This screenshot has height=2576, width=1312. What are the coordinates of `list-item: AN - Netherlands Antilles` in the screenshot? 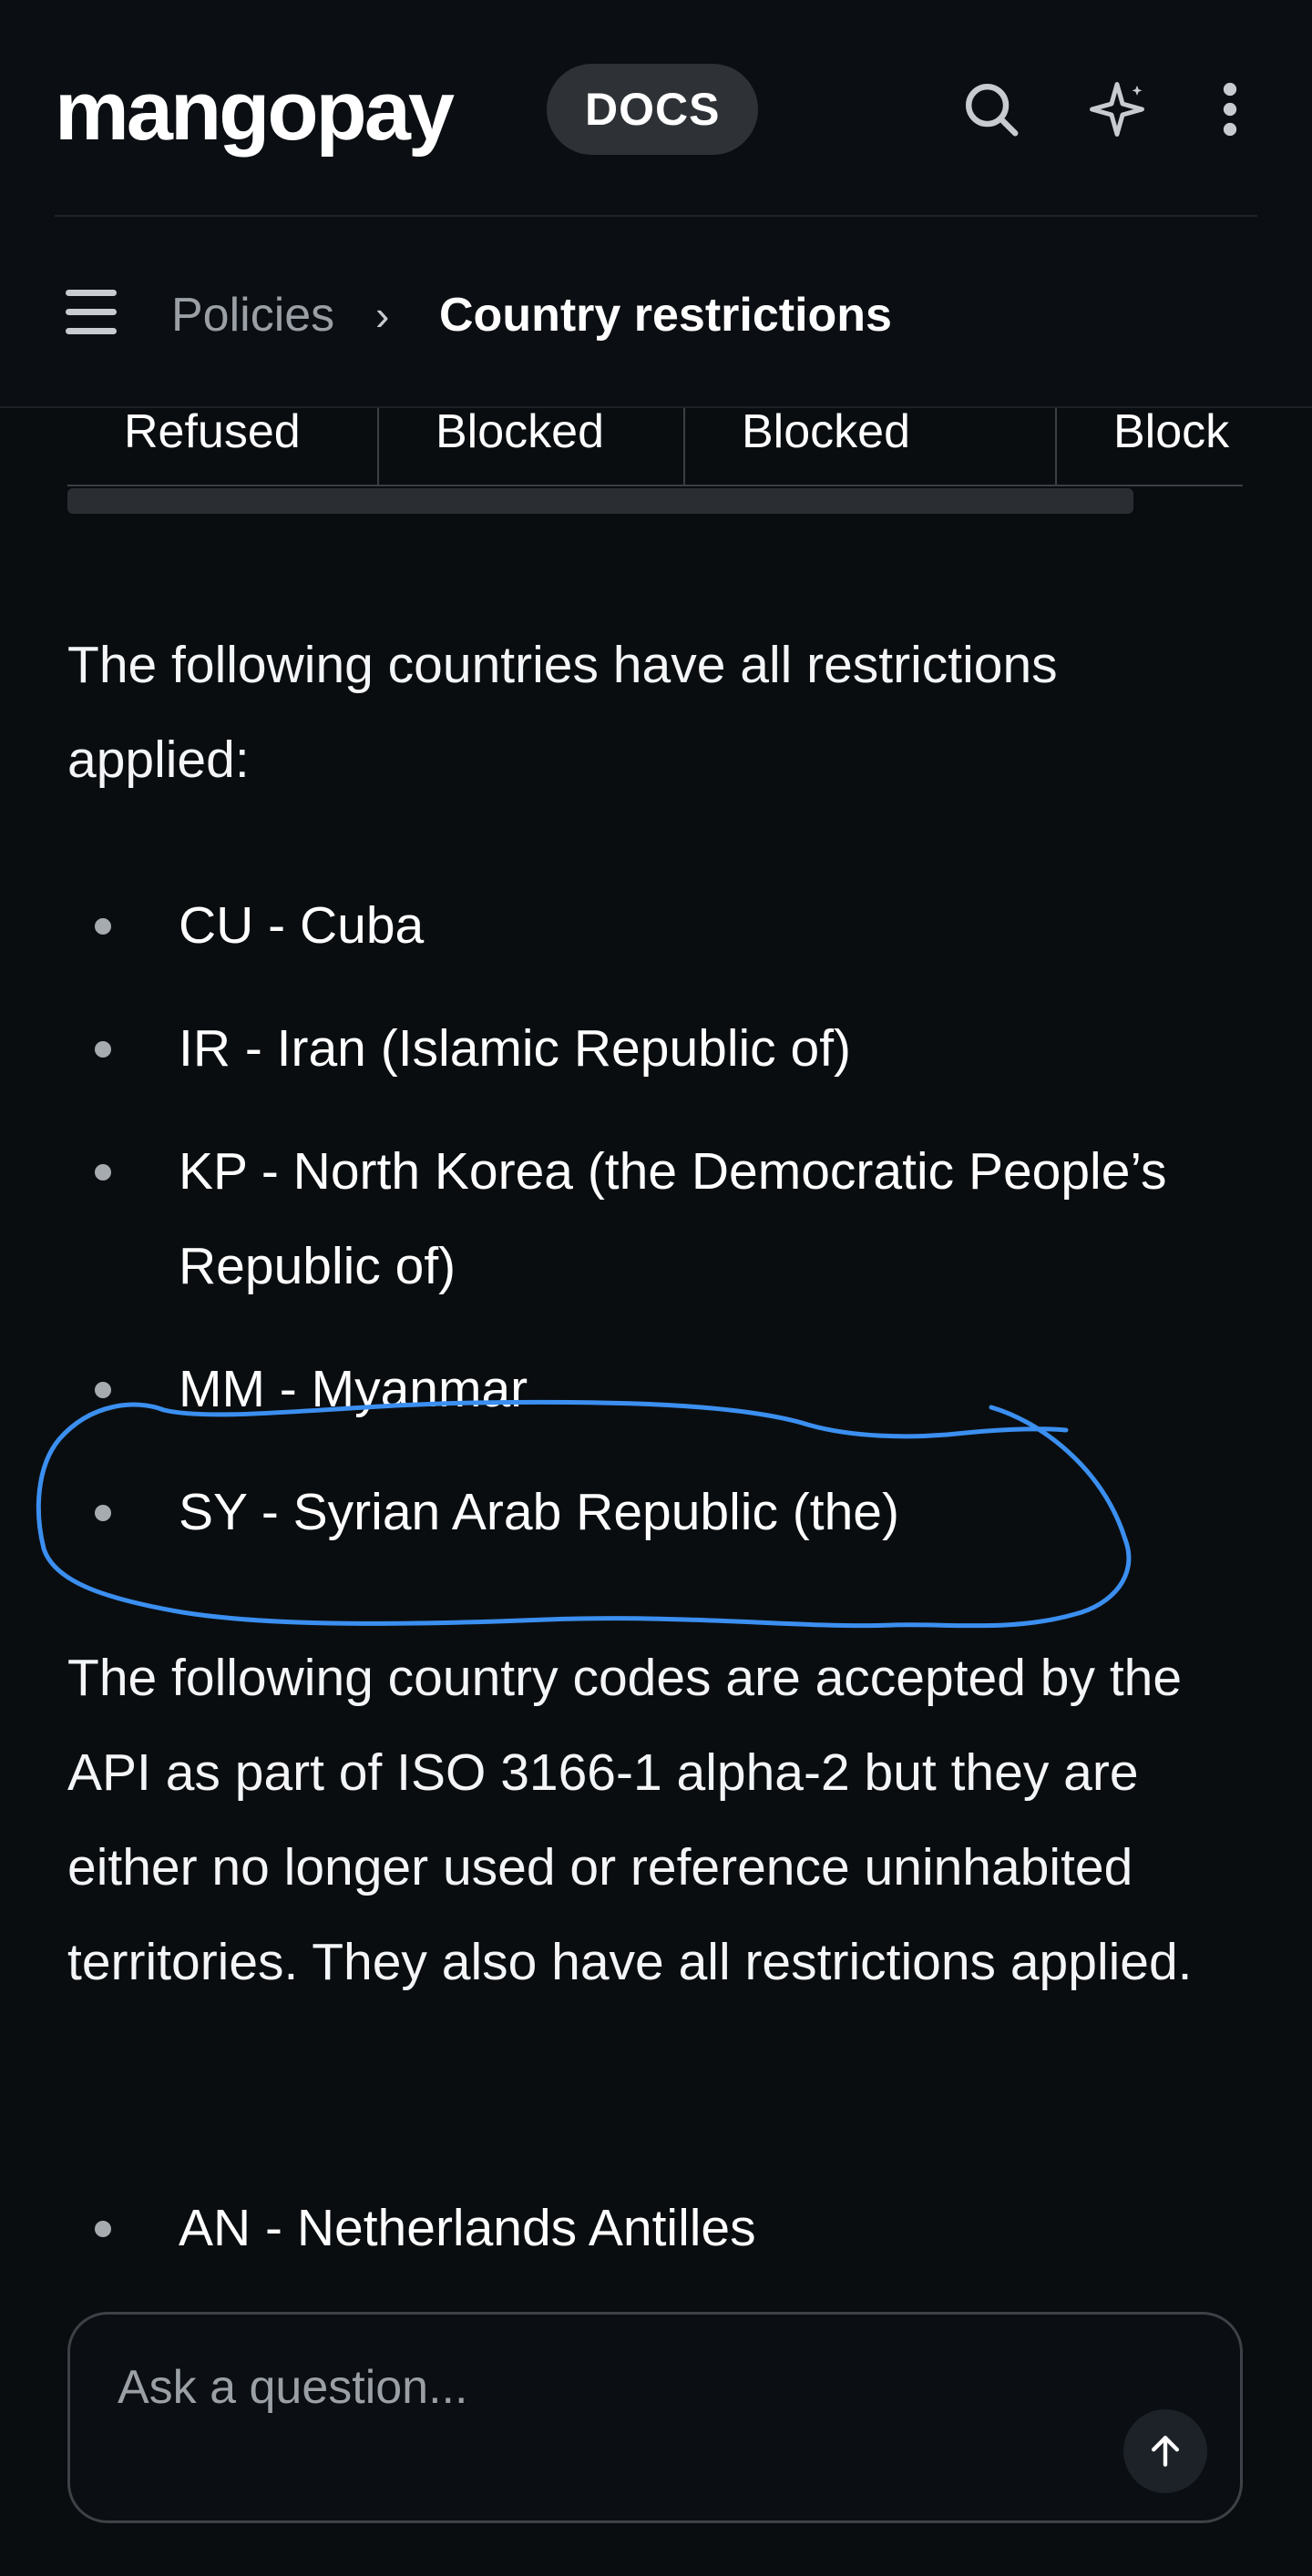 It's located at (659, 2228).